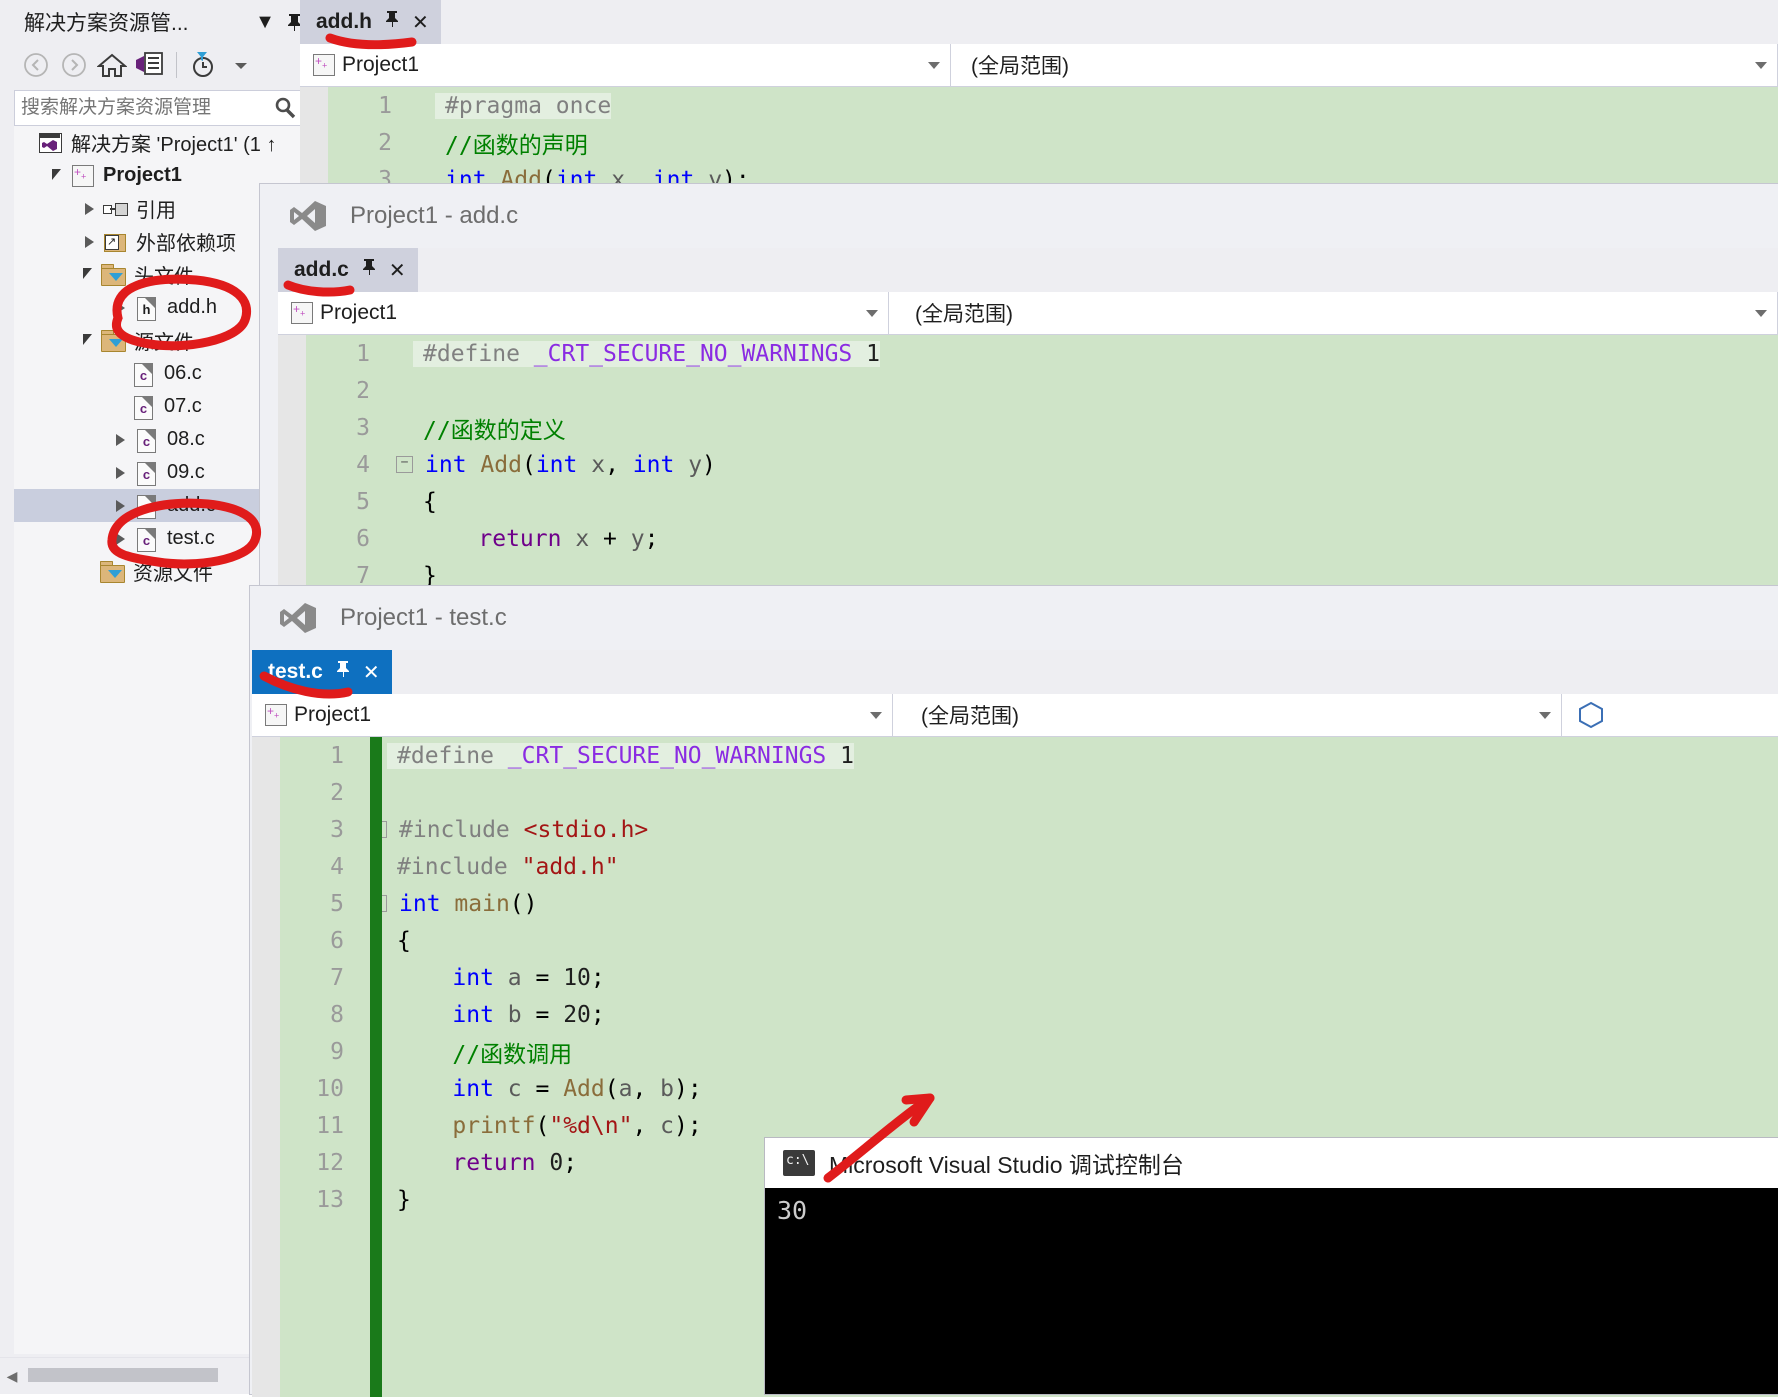  Describe the element at coordinates (1670, 715) in the screenshot. I see `nav-extra-icon-slot` at that location.